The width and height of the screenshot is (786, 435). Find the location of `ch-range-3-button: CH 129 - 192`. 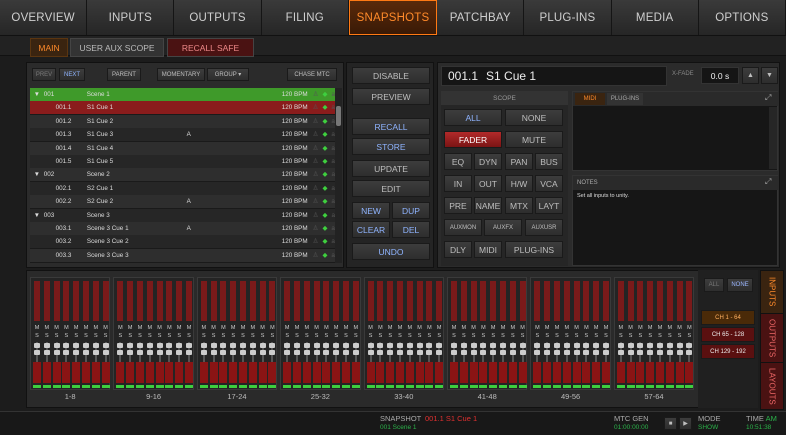

ch-range-3-button: CH 129 - 192 is located at coordinates (728, 351).